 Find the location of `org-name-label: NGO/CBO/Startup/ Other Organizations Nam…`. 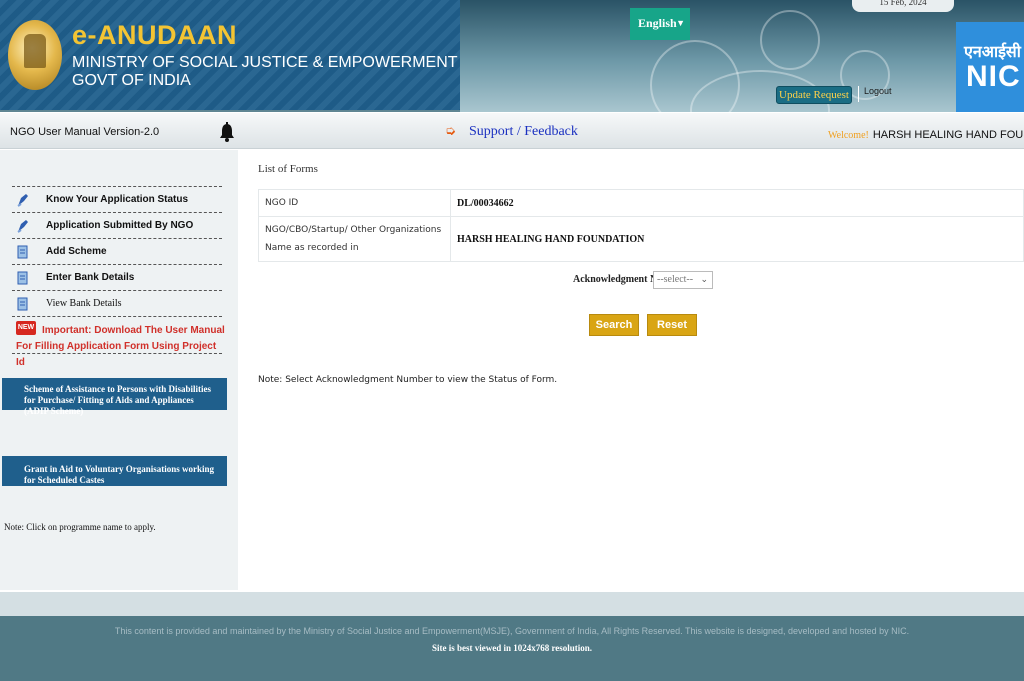

org-name-label: NGO/CBO/Startup/ Other Organizations Nam… is located at coordinates (354, 239).